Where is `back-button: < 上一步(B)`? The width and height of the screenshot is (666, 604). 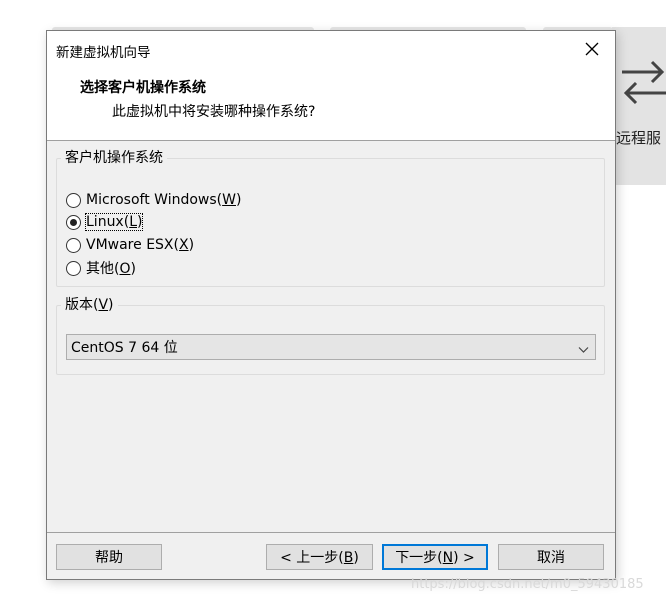
back-button: < 上一步(B) is located at coordinates (319, 557).